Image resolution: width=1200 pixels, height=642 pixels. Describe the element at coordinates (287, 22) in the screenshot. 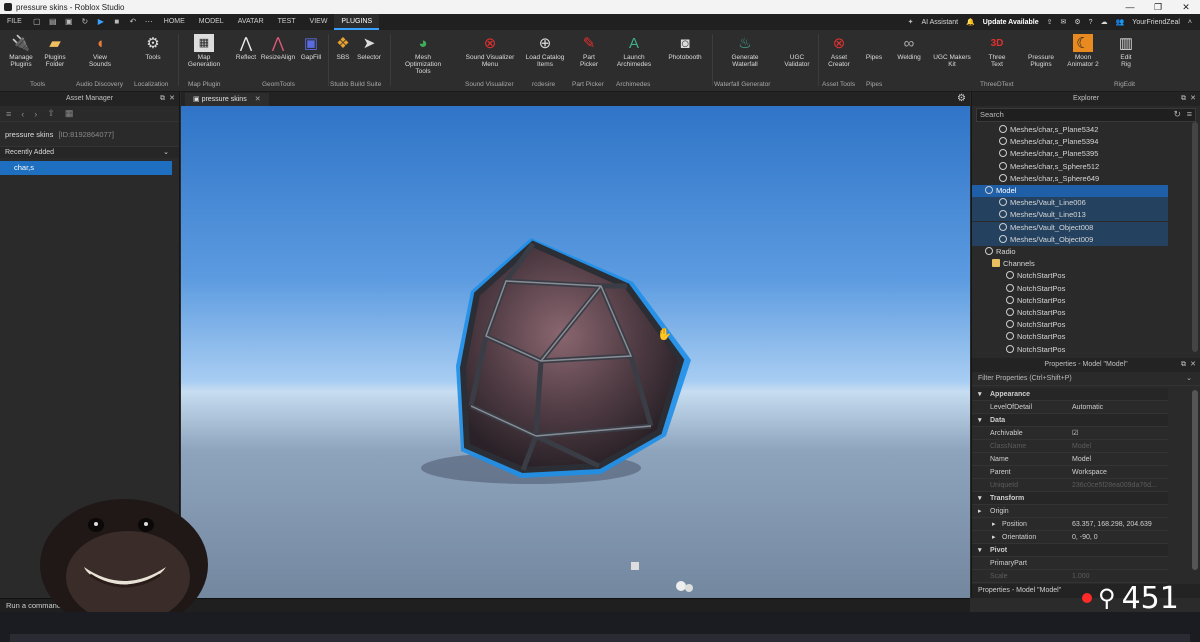

I see `tab-test: TEST` at that location.